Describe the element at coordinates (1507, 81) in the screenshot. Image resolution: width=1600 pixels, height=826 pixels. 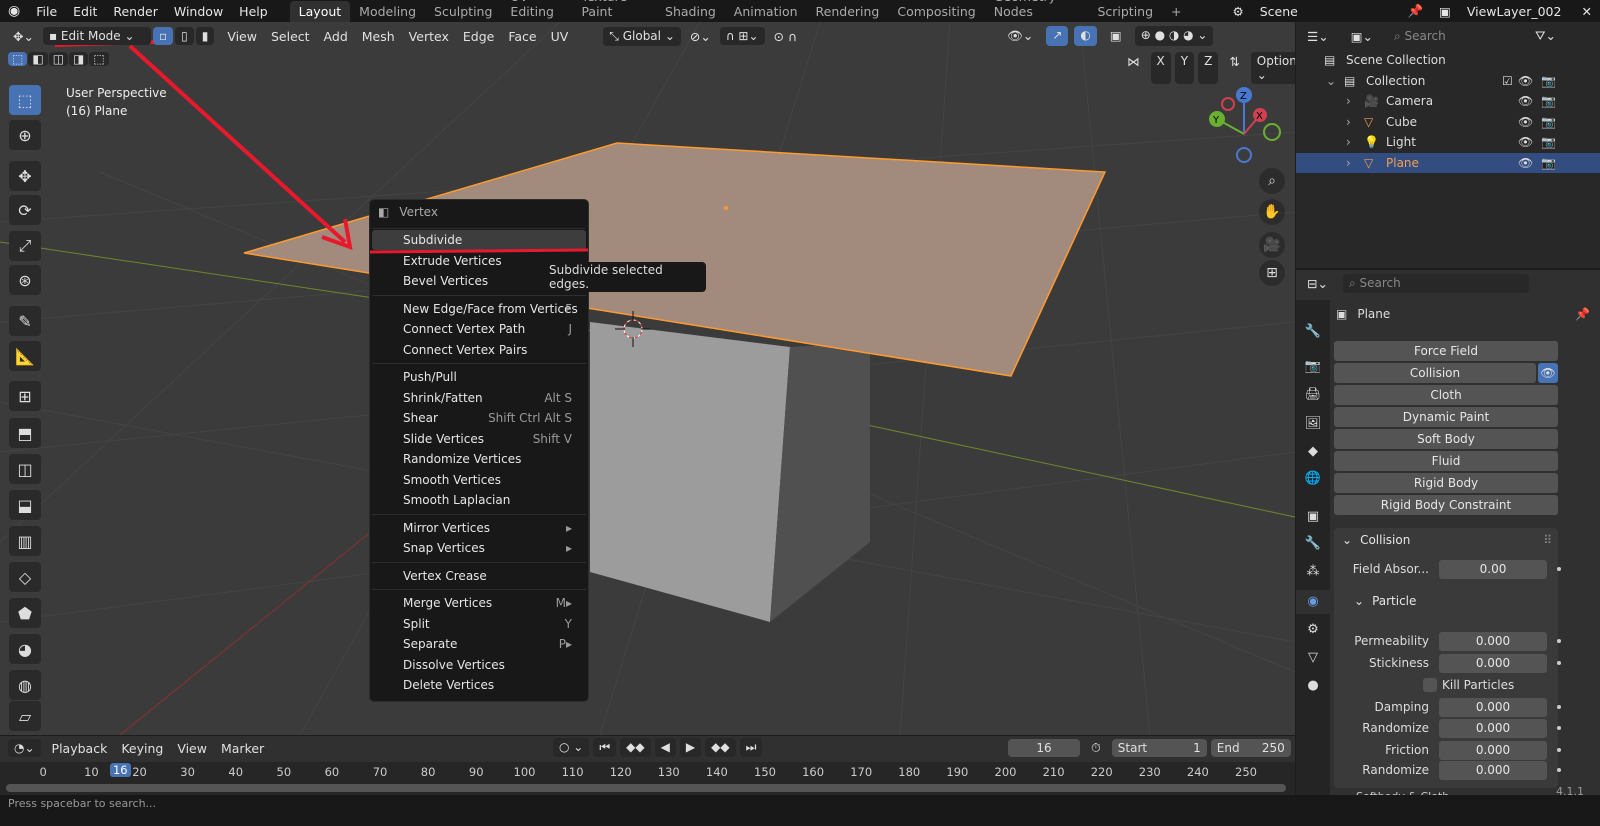
I see `checkbox-icon: ☑` at that location.